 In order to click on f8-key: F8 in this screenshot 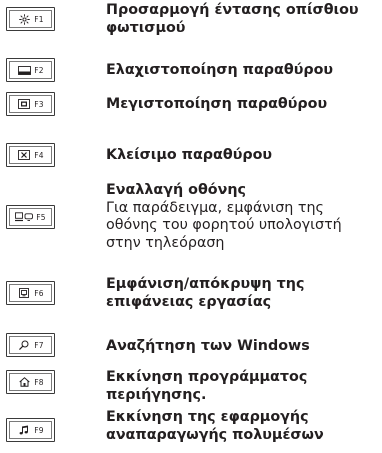, I will do `click(30, 382)`.